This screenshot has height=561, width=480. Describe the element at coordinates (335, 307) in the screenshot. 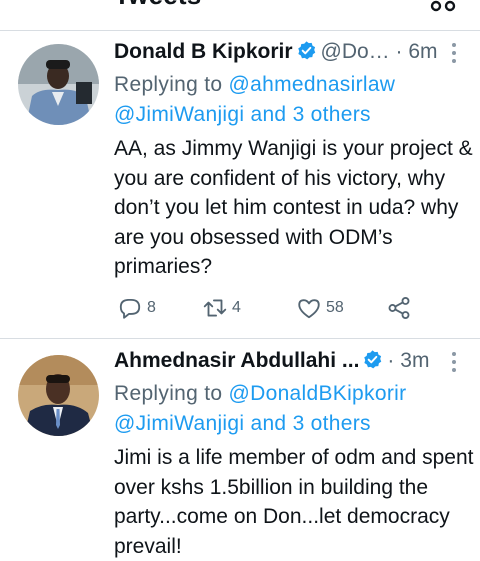

I see `like-count: 58` at that location.